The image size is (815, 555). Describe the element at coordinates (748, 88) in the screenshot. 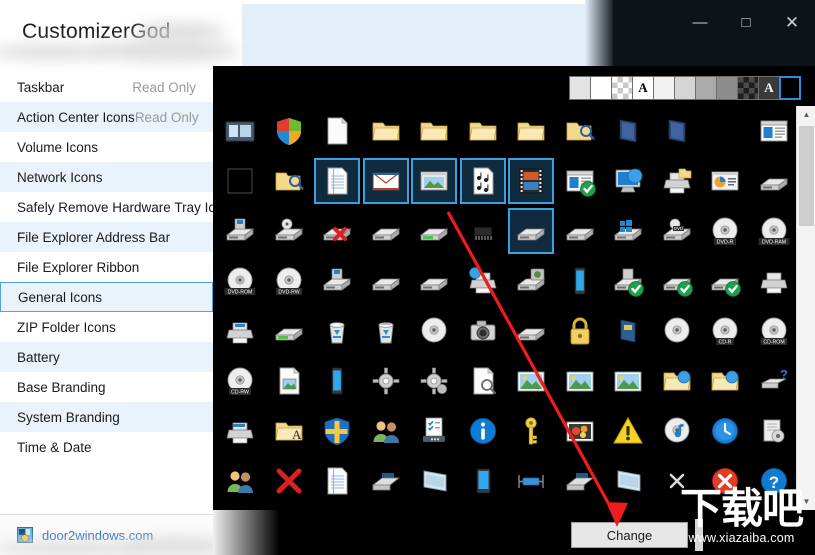

I see `swatch-checker-dark` at that location.